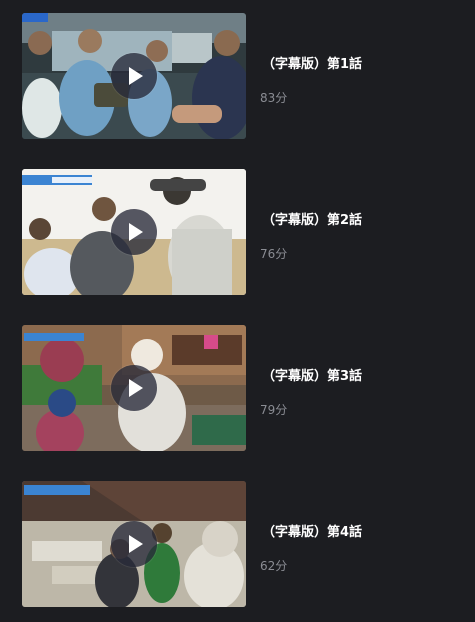  I want to click on episode-duration-2: 76分, so click(274, 254).